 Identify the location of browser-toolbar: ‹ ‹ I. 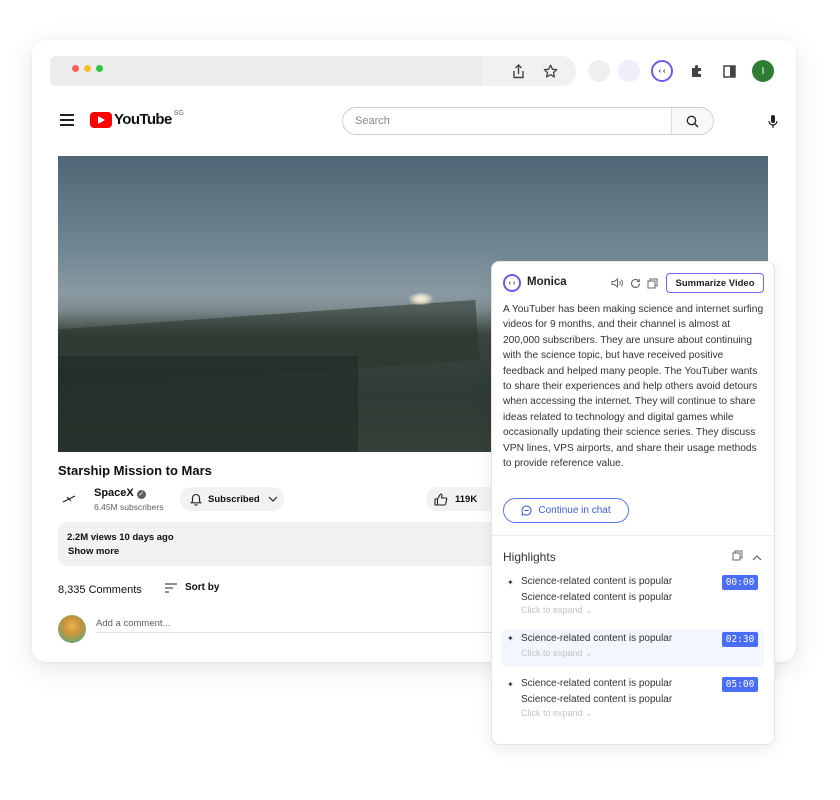
(423, 71).